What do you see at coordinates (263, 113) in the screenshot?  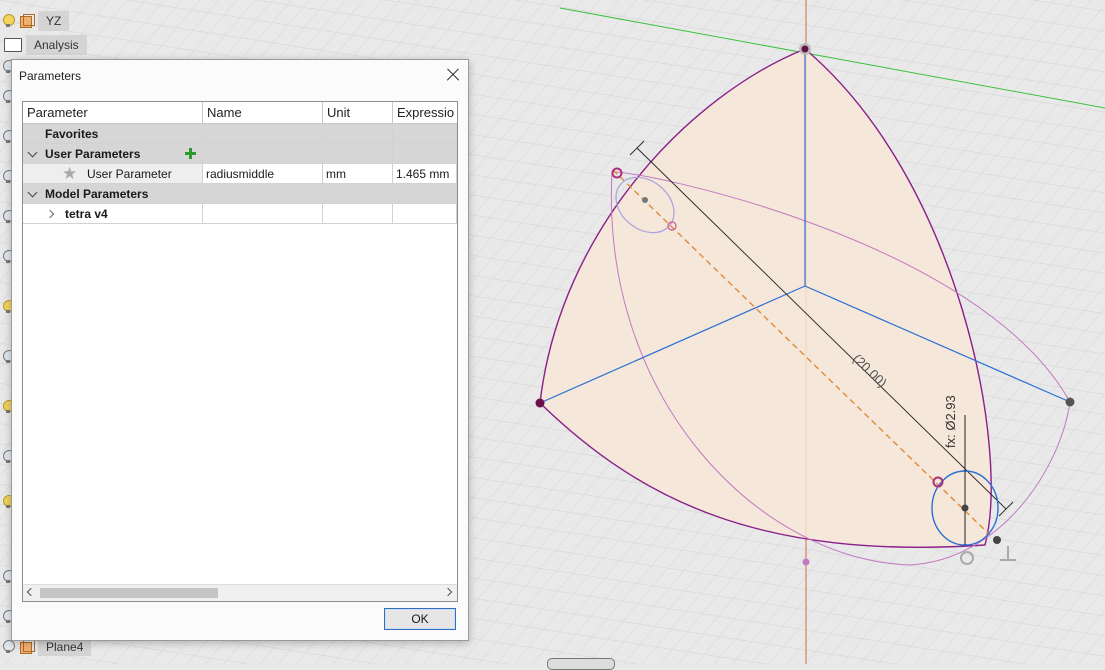 I see `column-header-name: Name` at bounding box center [263, 113].